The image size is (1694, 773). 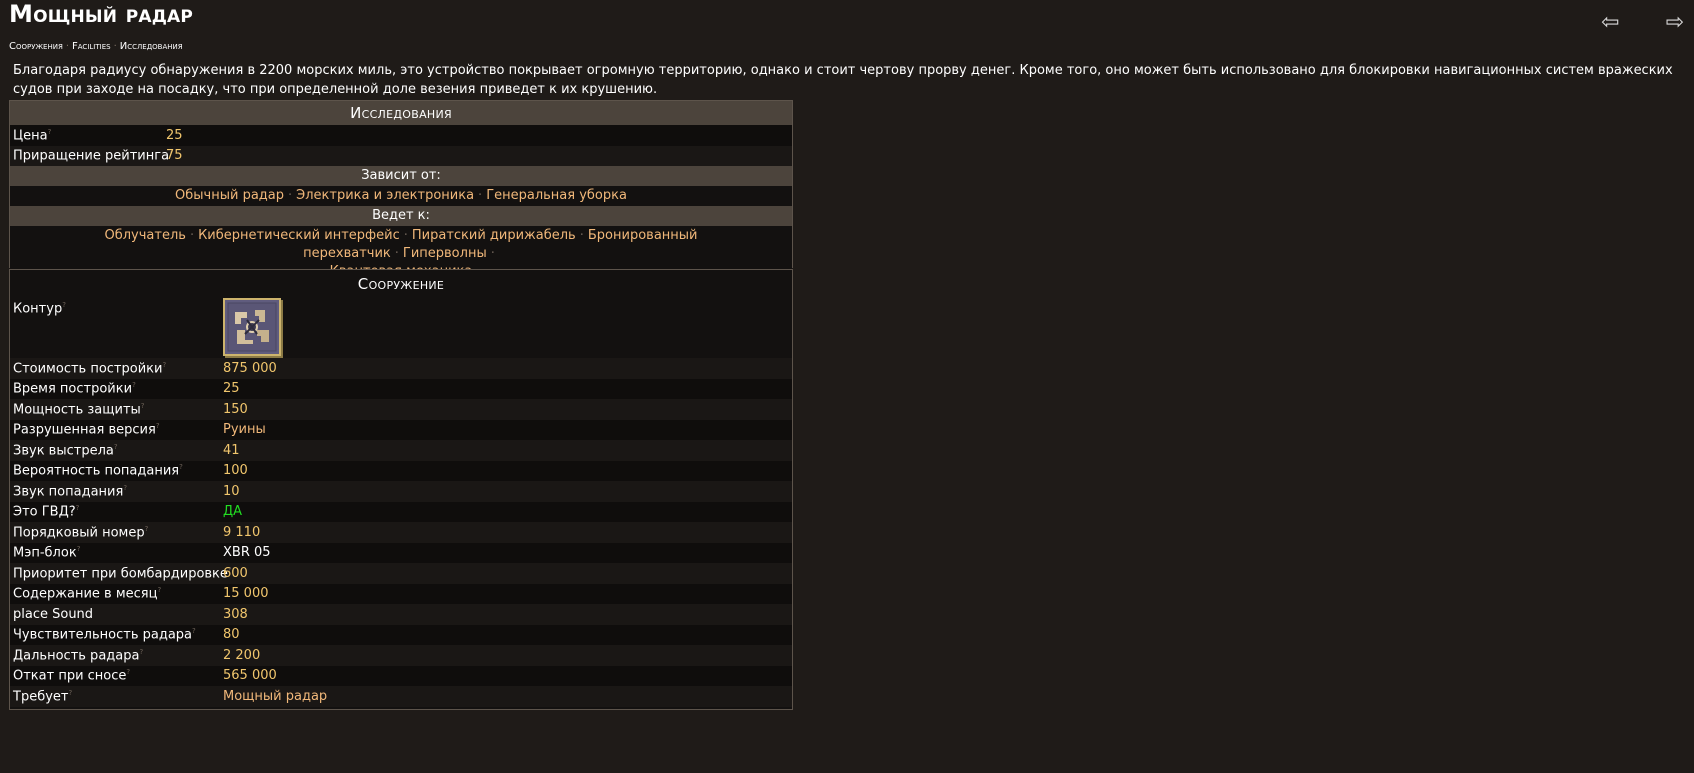 I want to click on research-row-rating: Приращение рейтинга? 75, so click(x=401, y=155).